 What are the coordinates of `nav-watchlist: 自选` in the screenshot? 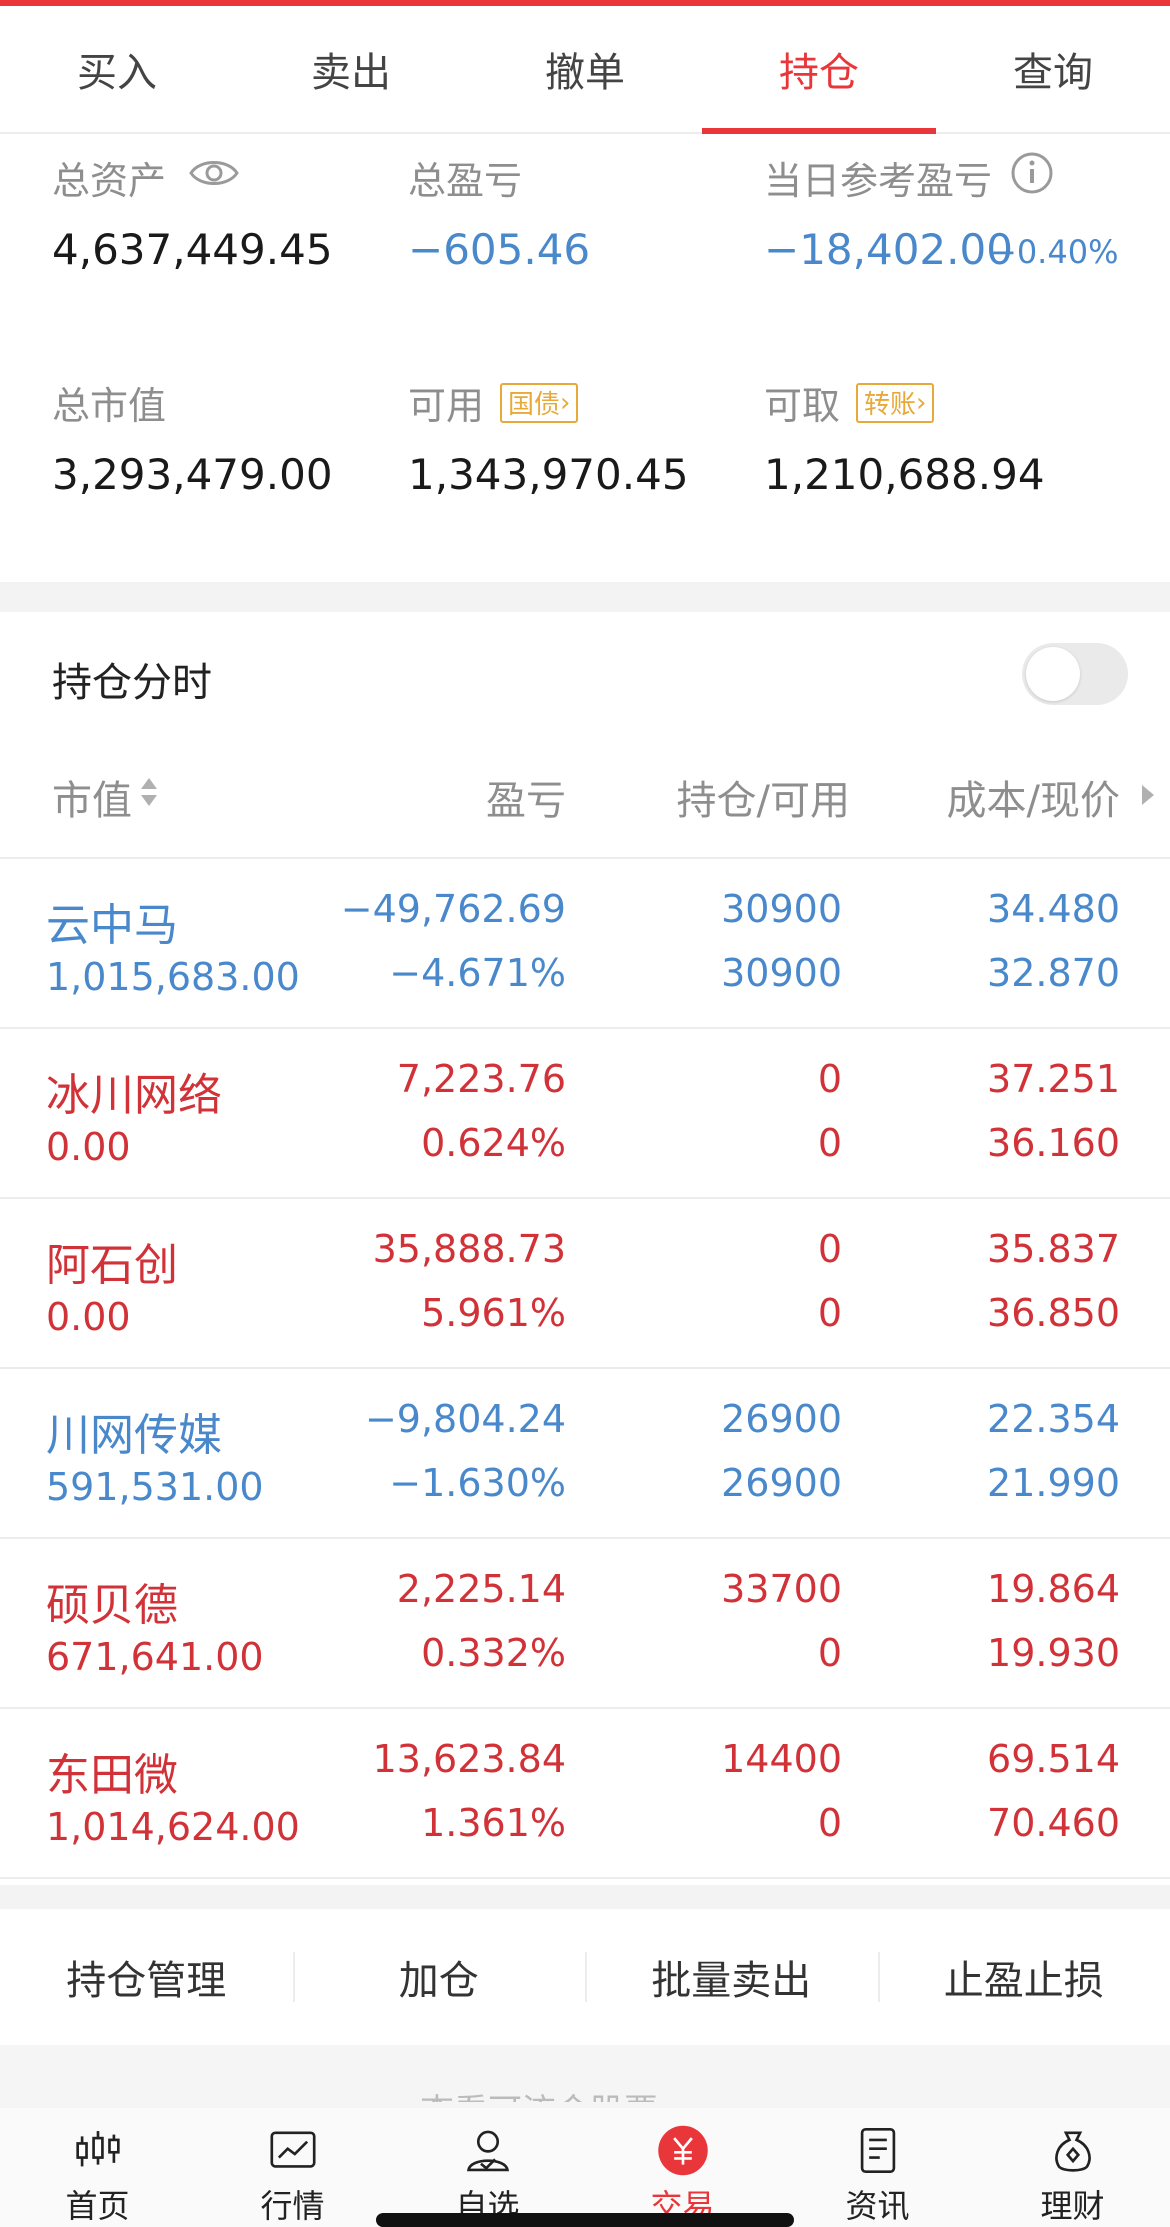 It's located at (487, 2167).